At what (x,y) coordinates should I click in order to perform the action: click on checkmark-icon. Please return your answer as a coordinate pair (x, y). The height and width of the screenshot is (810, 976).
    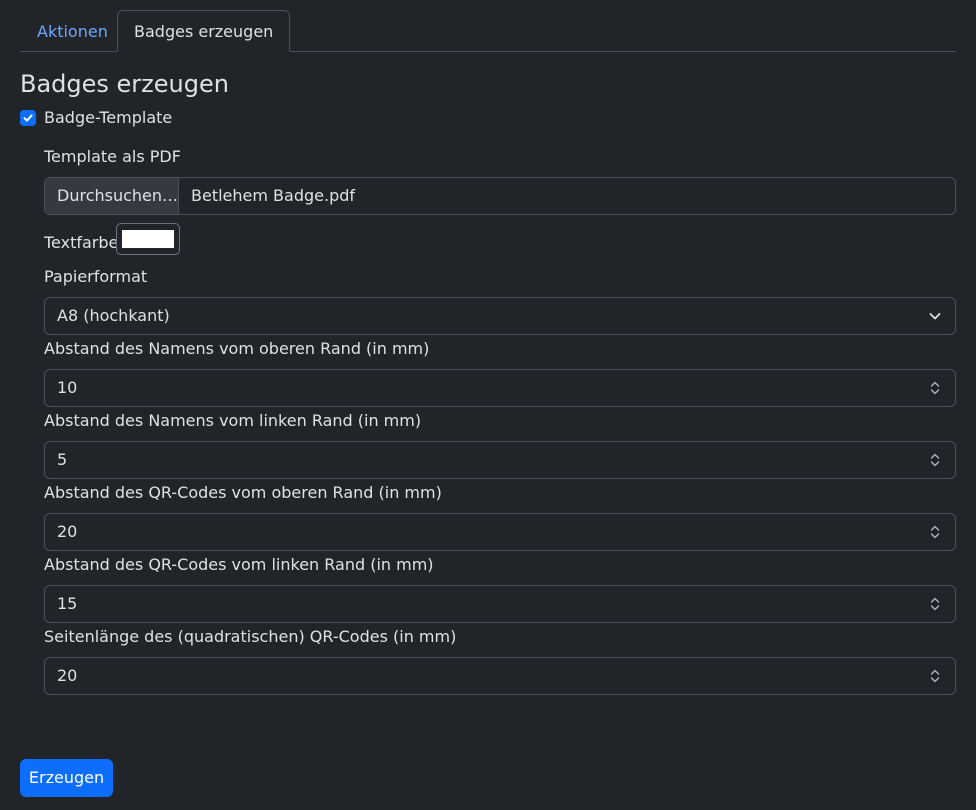
    Looking at the image, I should click on (28, 118).